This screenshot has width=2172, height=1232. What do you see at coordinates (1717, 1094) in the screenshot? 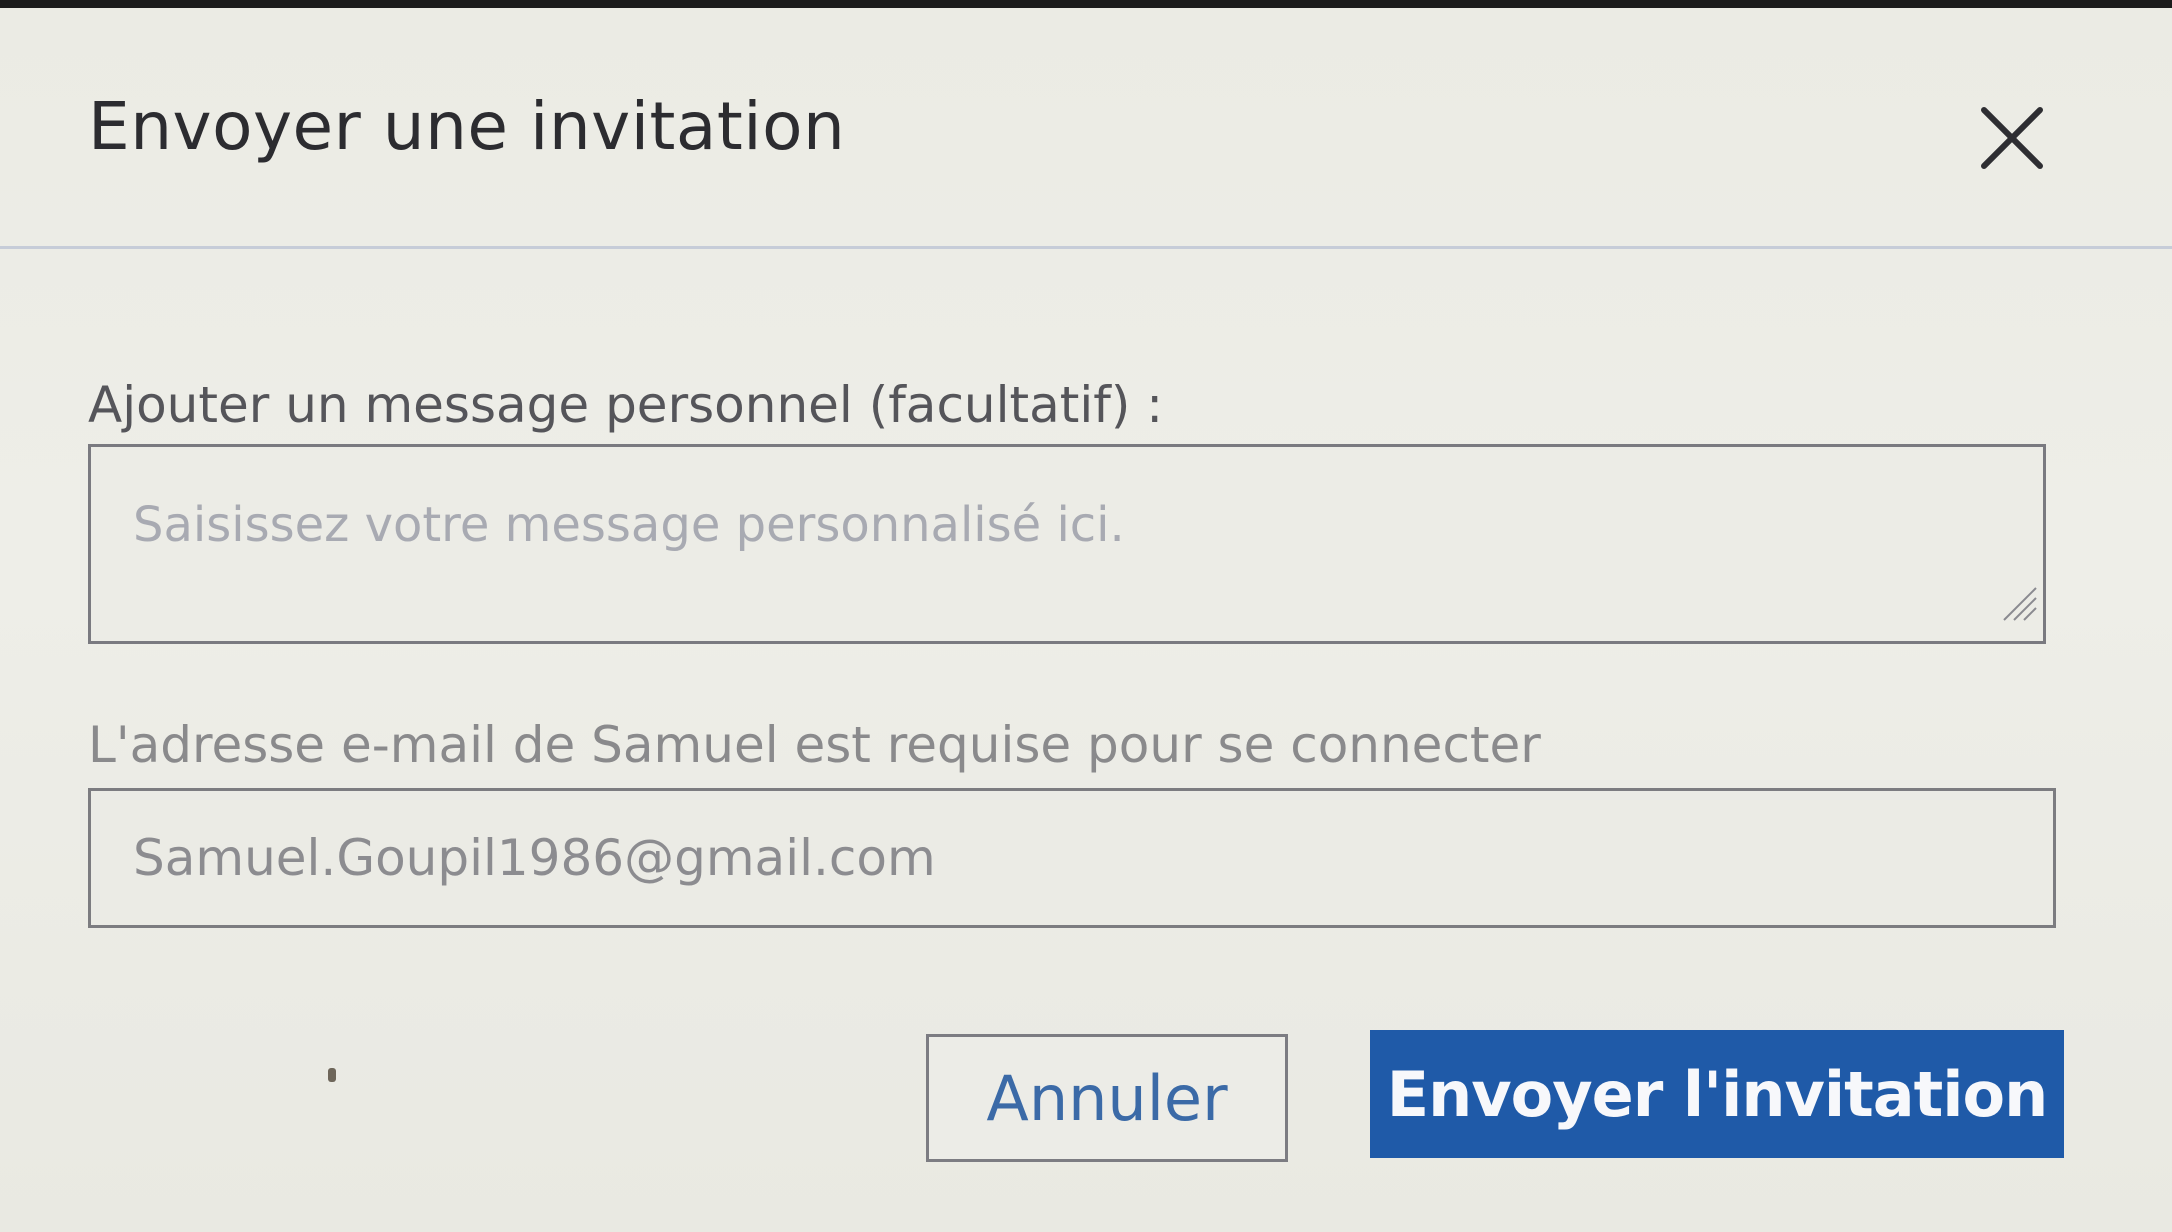
I see `send-invitation-button: Envoyer l'invitation` at bounding box center [1717, 1094].